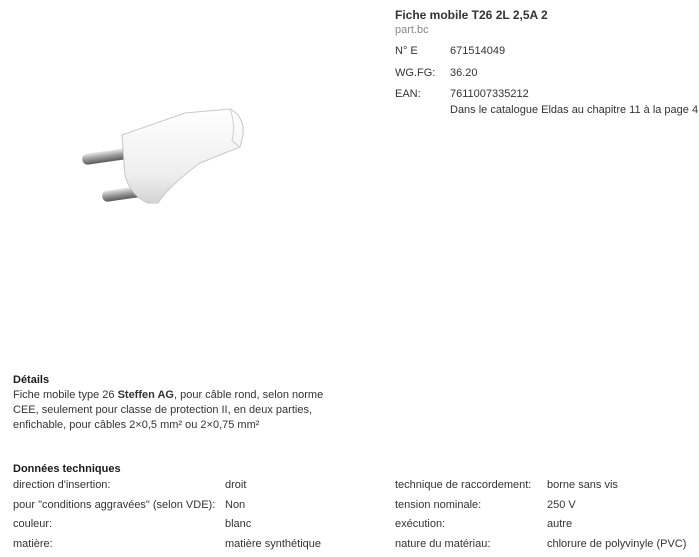  I want to click on product-title: Fiche mobile T26 2L 2,5A 2, so click(471, 15).